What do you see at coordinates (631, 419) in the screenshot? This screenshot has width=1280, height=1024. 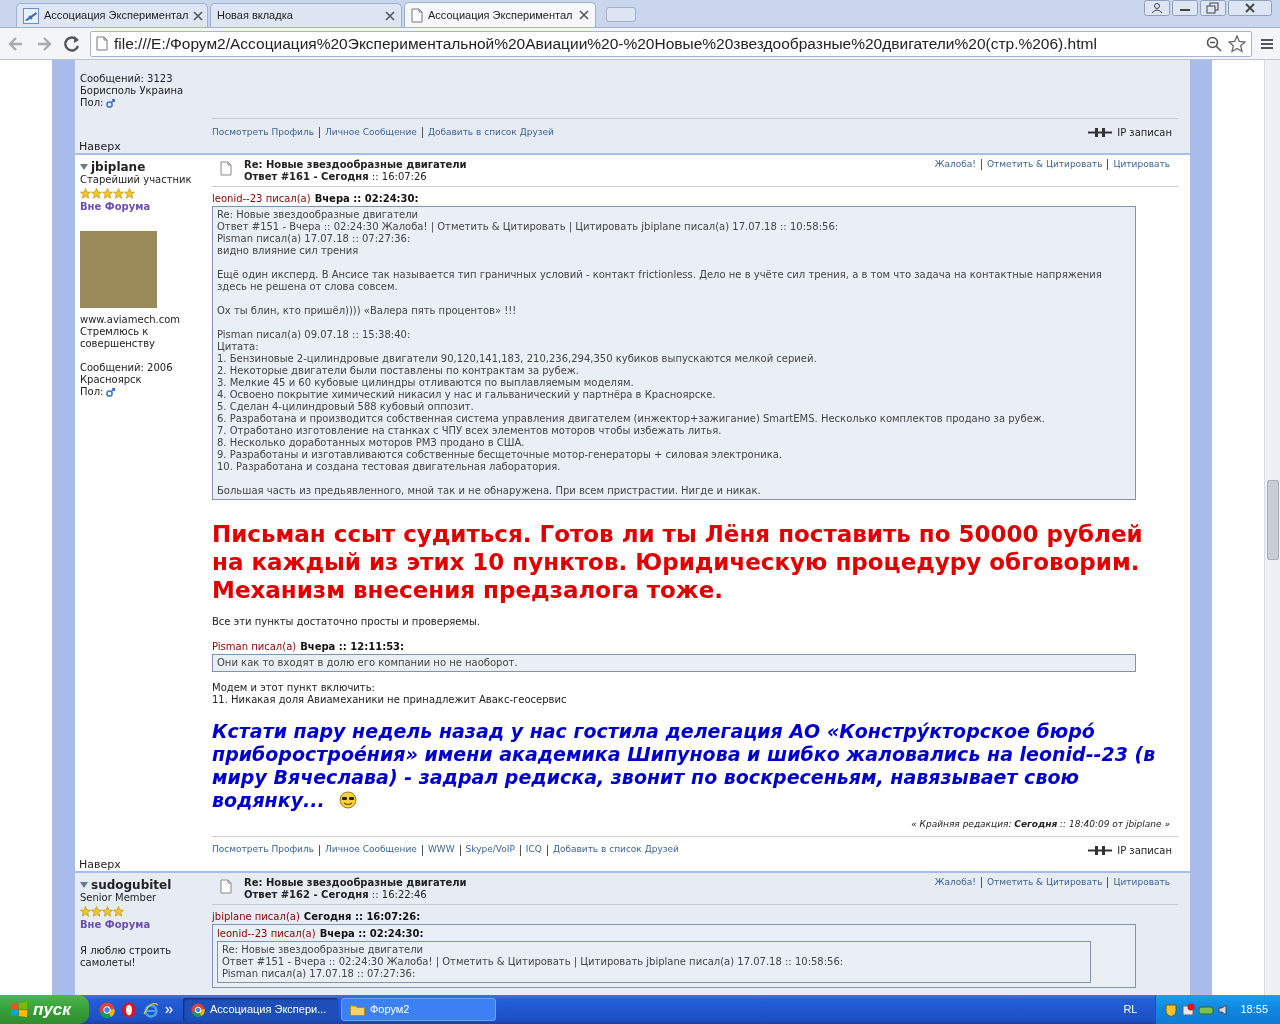 I see `quote-line: 6. Разработана и производится собственная система управления двигателем (инжектор+зажигание) SmartEMS. Несколько комплектов продано за рубеж.` at bounding box center [631, 419].